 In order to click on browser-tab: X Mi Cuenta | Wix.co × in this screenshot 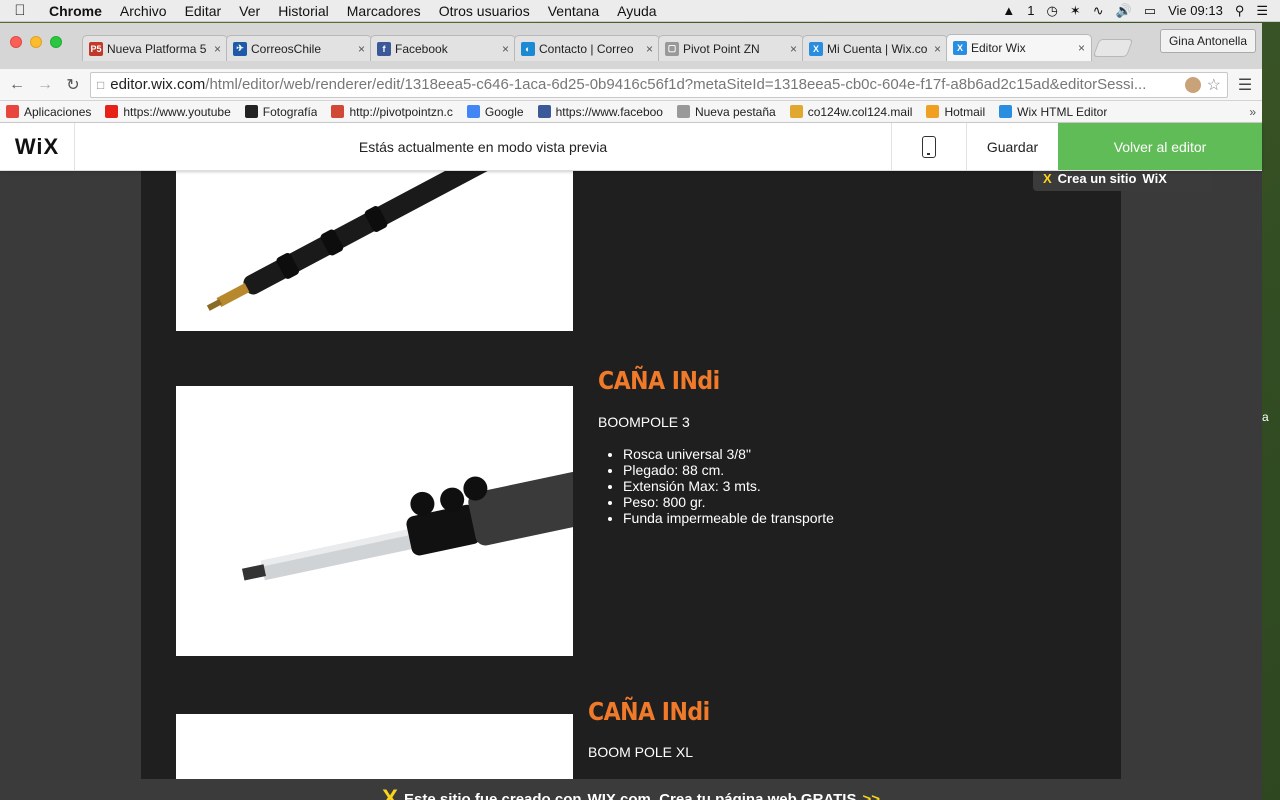, I will do `click(875, 48)`.